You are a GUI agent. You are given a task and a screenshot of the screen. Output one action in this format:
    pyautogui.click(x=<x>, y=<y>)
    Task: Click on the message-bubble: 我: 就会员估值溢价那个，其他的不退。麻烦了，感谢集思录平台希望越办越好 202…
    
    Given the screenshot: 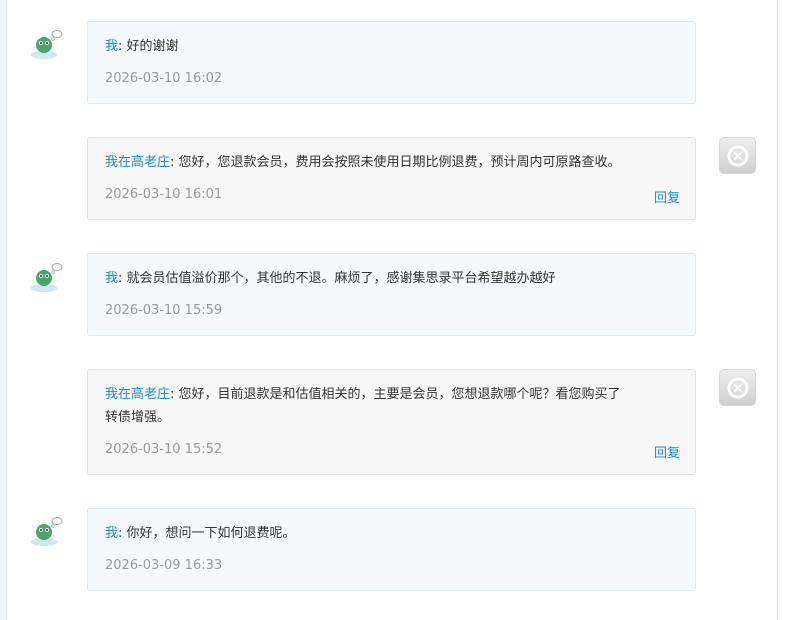 What is the action you would take?
    pyautogui.click(x=391, y=294)
    